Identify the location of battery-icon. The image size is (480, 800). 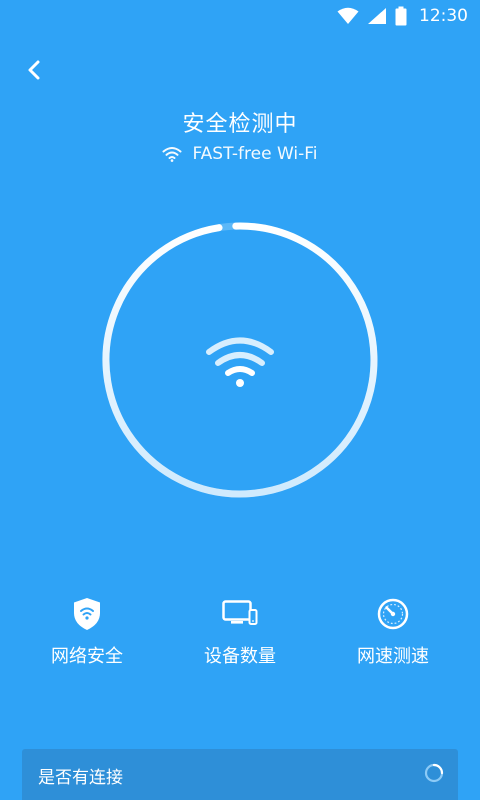
(401, 16).